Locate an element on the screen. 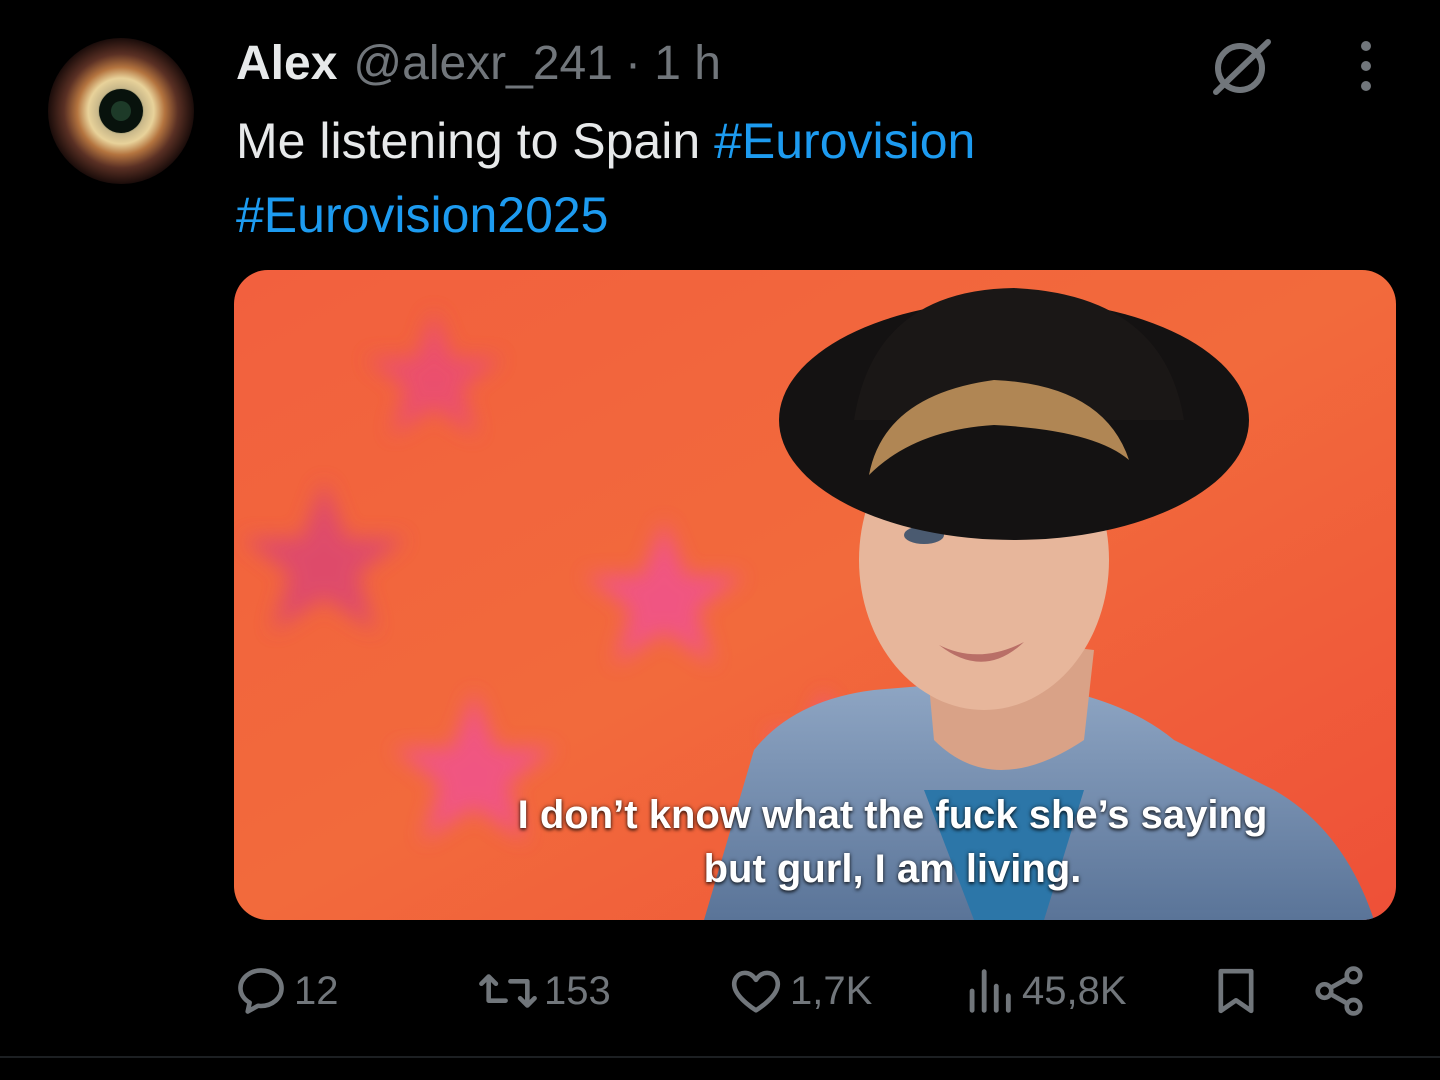 The width and height of the screenshot is (1440, 1080). bookmark-icon is located at coordinates (1236, 991).